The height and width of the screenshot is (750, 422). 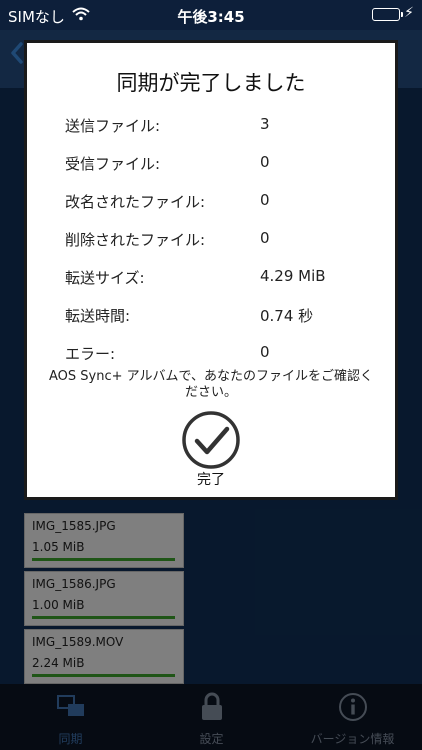 What do you see at coordinates (105, 278) in the screenshot?
I see `stat-label: 転送サイズ:` at bounding box center [105, 278].